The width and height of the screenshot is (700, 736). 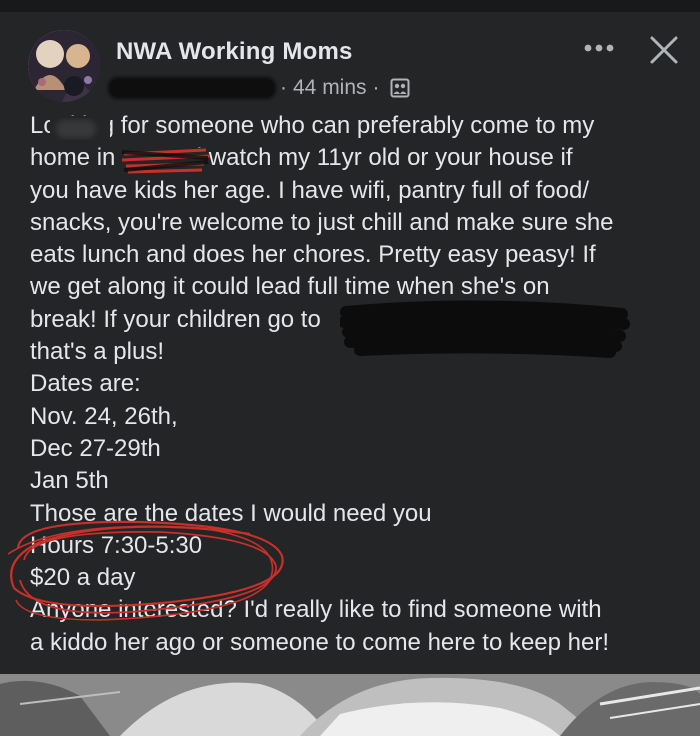 I want to click on group-avatar, so click(x=64, y=66).